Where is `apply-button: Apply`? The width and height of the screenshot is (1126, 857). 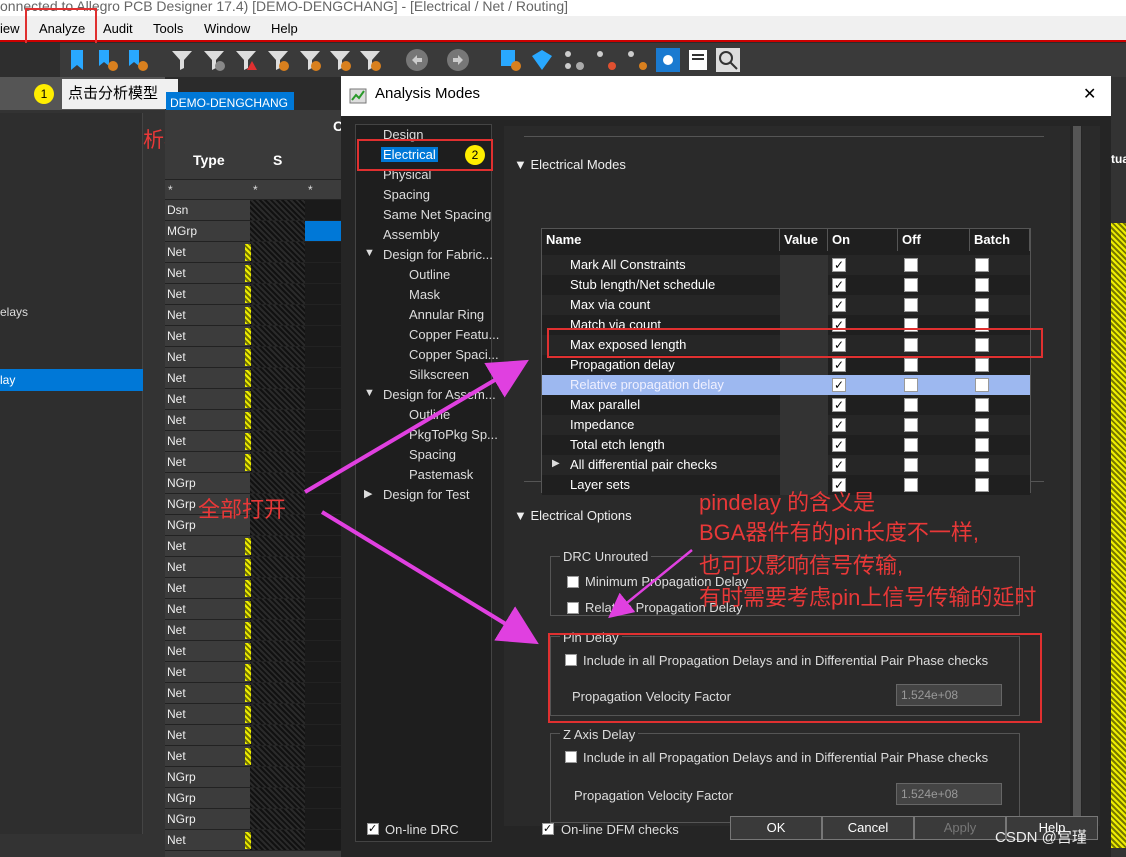 apply-button: Apply is located at coordinates (960, 828).